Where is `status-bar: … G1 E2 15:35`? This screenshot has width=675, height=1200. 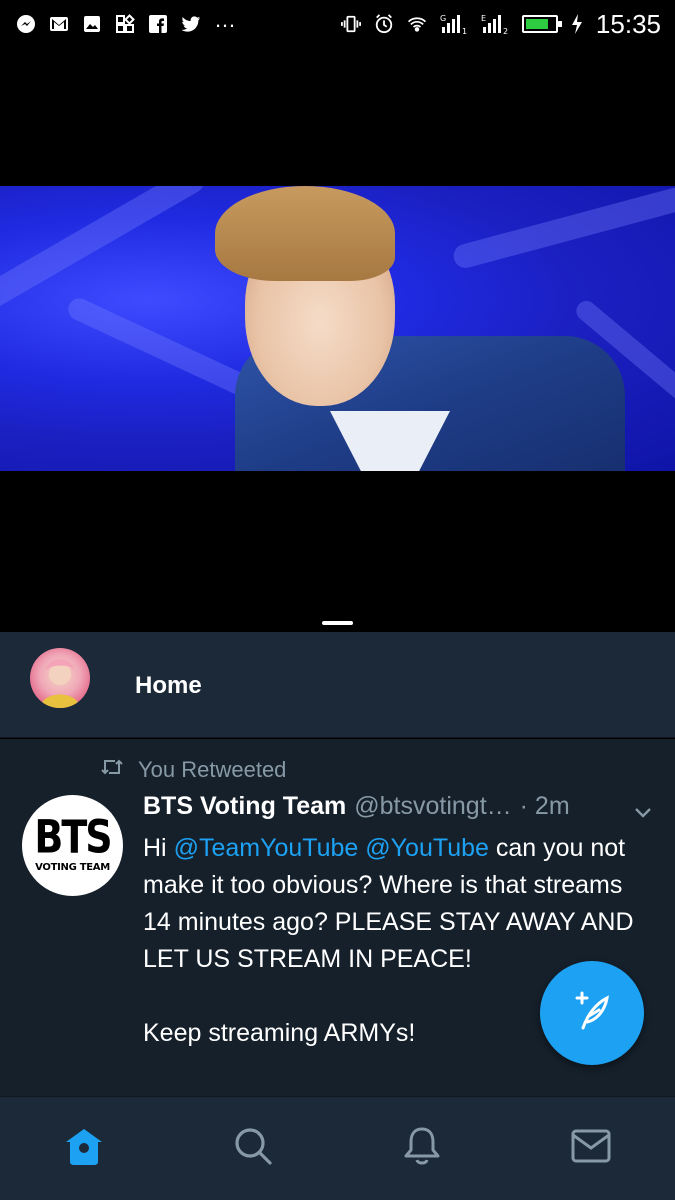
status-bar: … G1 E2 15:35 is located at coordinates (337, 24).